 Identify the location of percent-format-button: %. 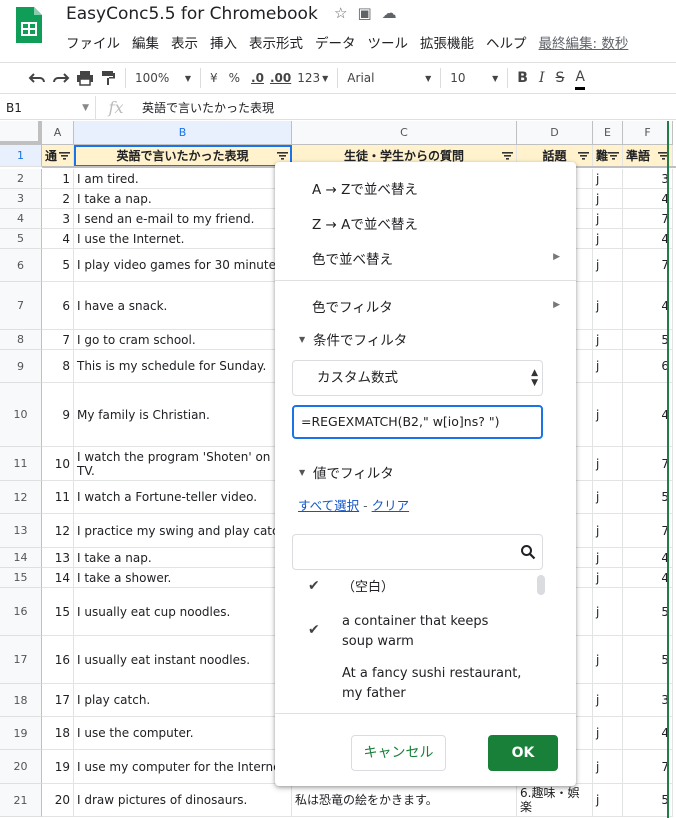
(234, 78).